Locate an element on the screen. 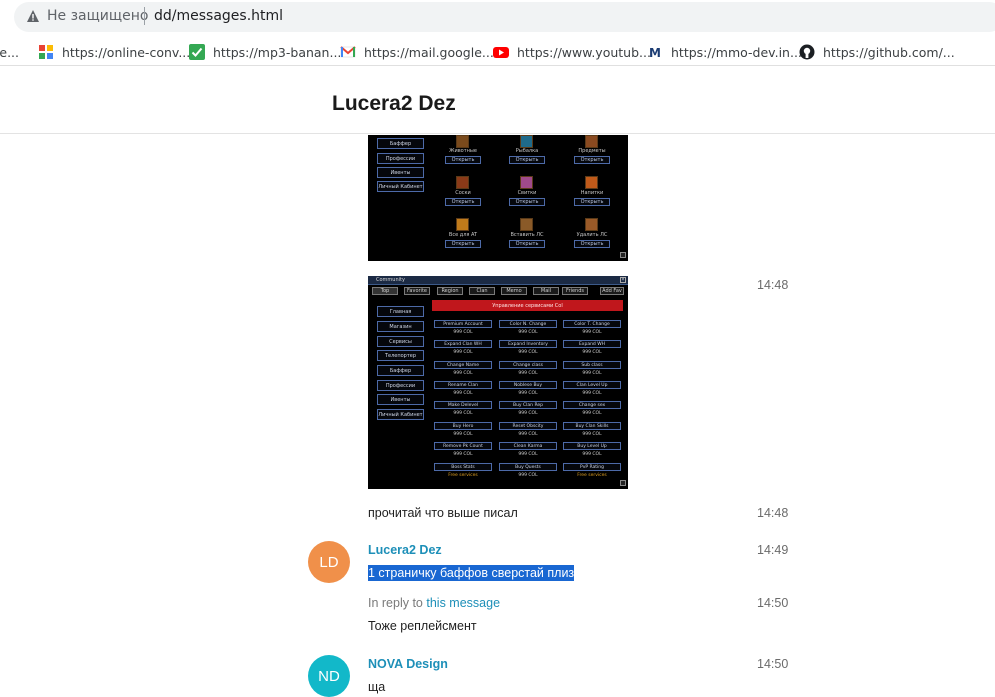 The width and height of the screenshot is (995, 697). message-text: 1 страничку баффов сверстай плиз is located at coordinates (471, 573).